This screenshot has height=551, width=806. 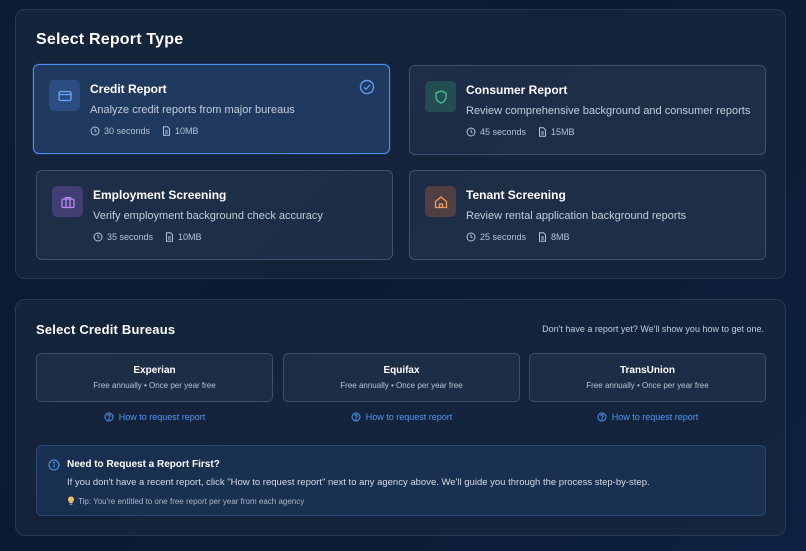 I want to click on how-to-request-link-experian: How to request report, so click(x=154, y=417).